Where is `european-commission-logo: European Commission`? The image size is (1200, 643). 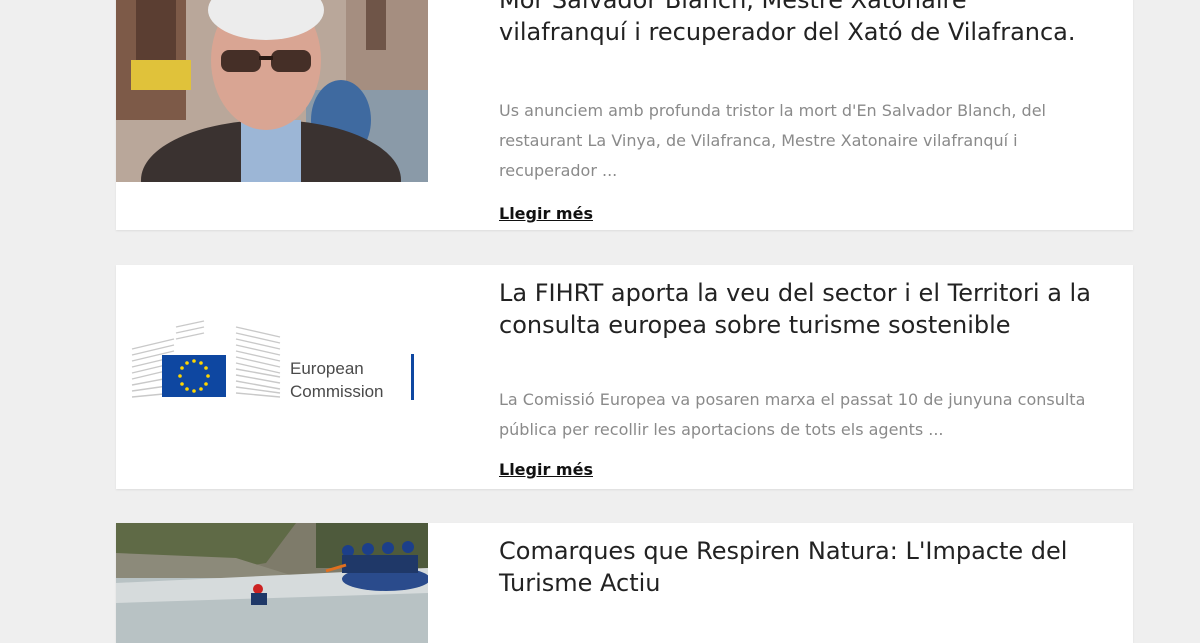
european-commission-logo: European Commission is located at coordinates (272, 360).